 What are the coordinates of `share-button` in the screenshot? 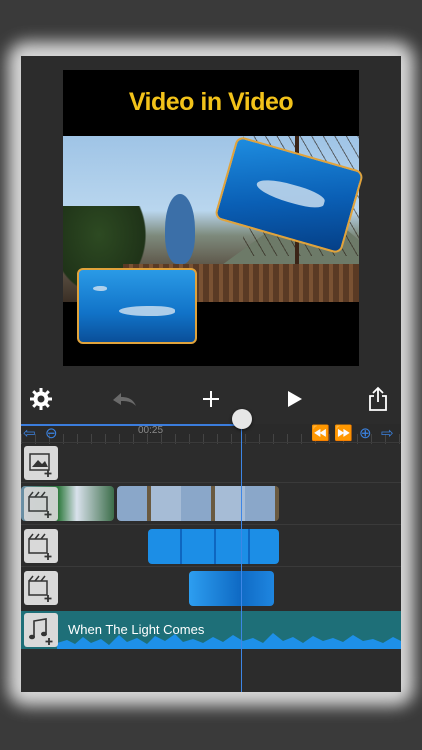 It's located at (378, 399).